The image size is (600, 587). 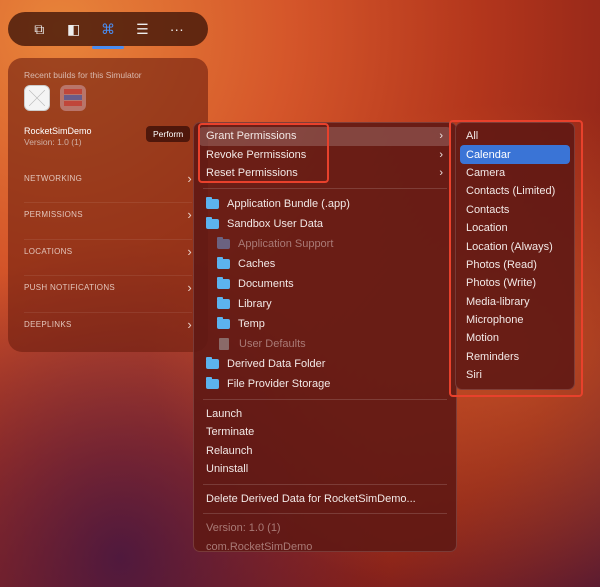 What do you see at coordinates (39, 29) in the screenshot?
I see `screenshot-icon: ⧉` at bounding box center [39, 29].